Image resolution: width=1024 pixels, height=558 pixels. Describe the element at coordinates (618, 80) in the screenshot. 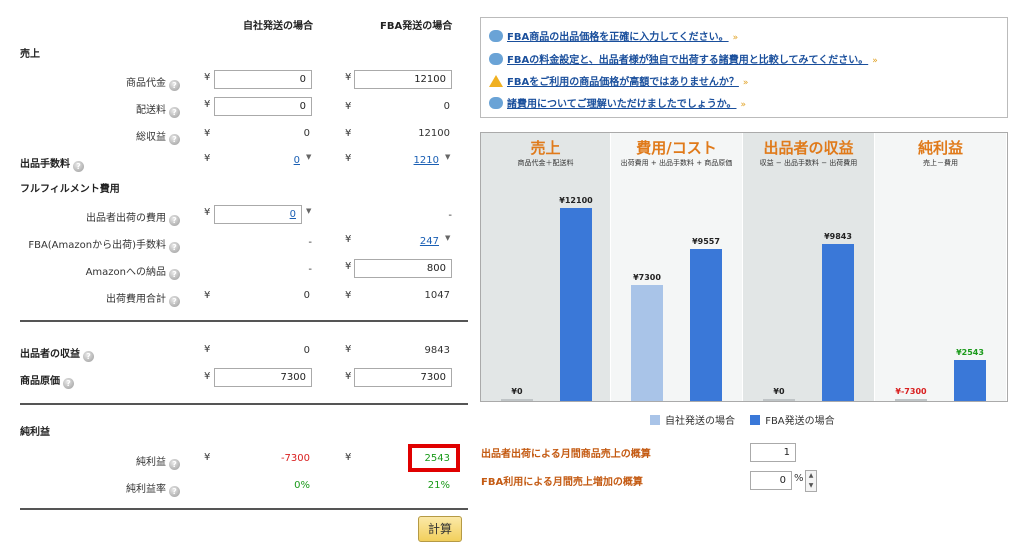

I see `tip-item: FBAをご利用の商品価格が高額ではありませんか？»` at that location.